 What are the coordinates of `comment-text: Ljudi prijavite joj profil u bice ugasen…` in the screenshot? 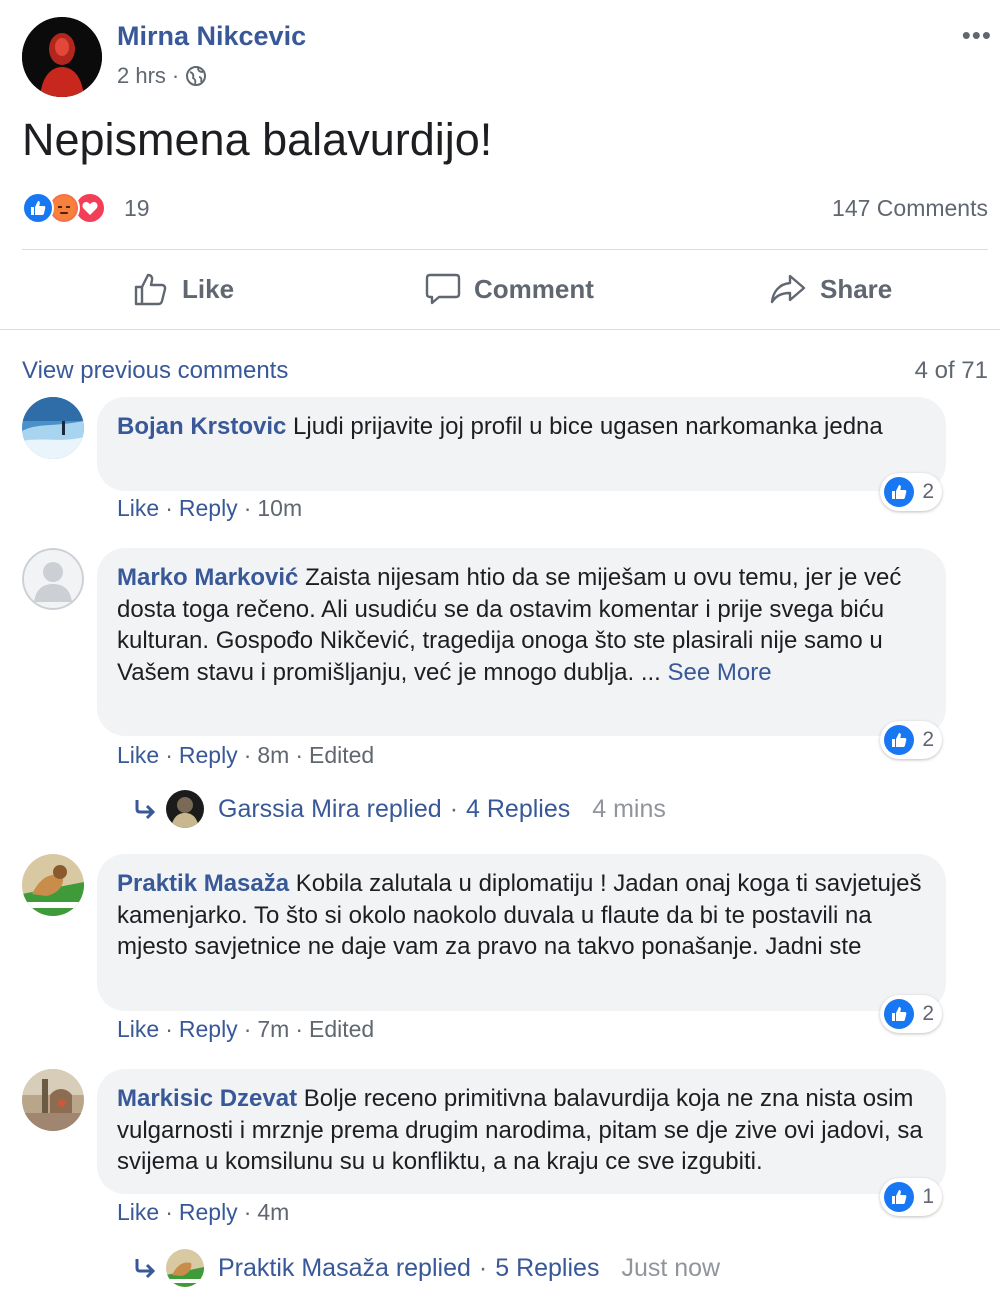 It's located at (588, 426).